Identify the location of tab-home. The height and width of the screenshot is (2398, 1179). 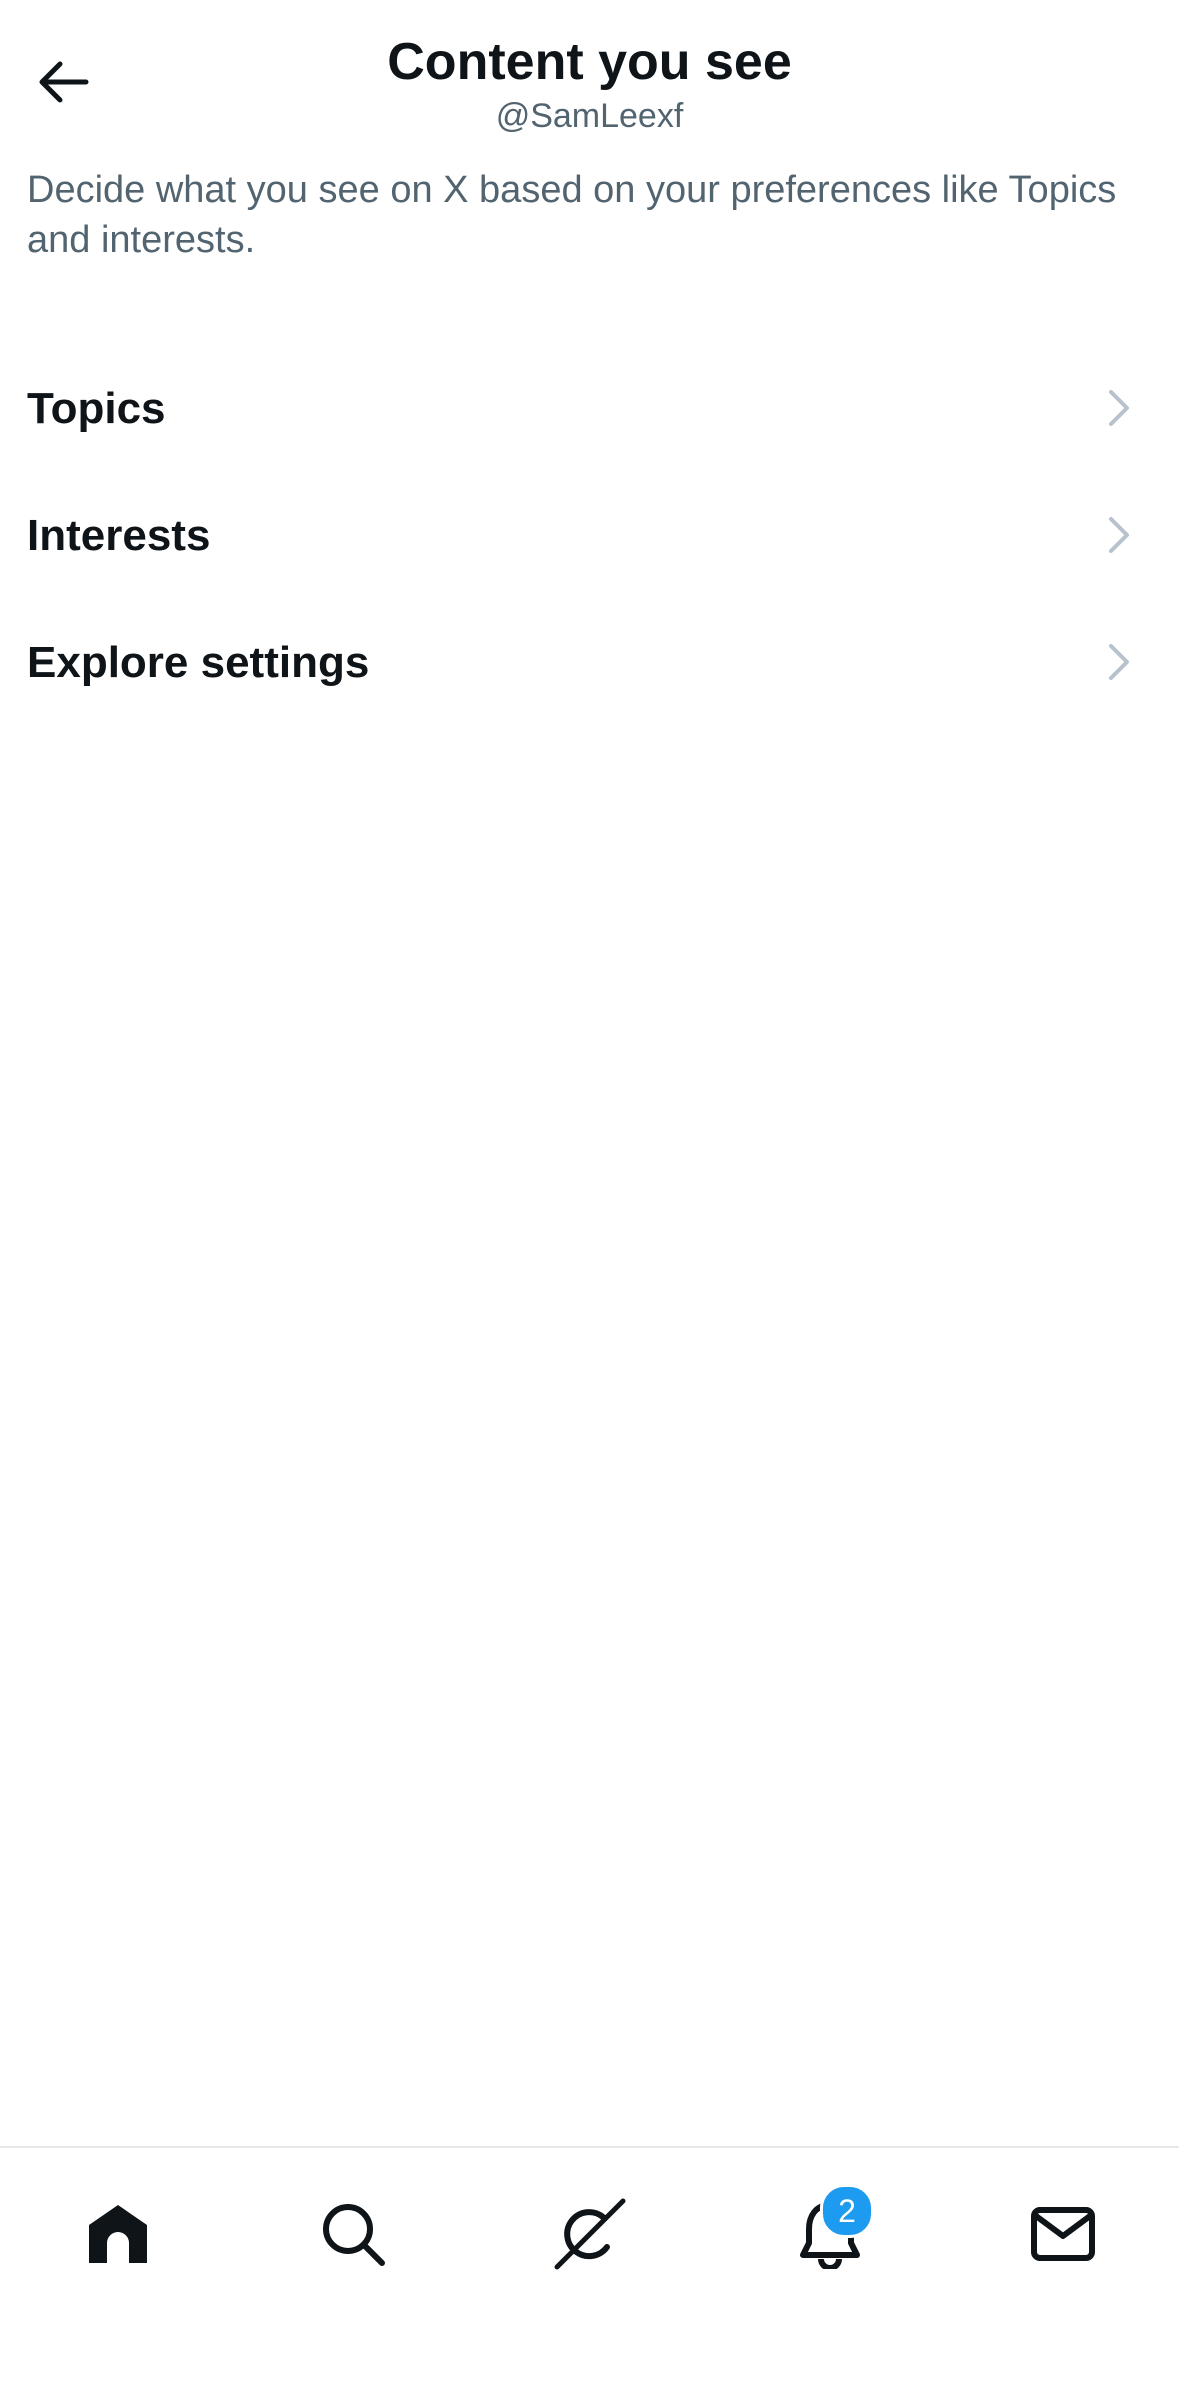
(118, 2234).